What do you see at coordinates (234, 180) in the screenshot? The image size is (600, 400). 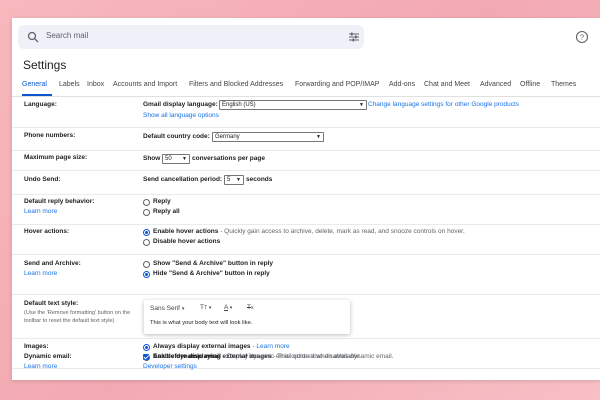 I see `cancellation-period-select: 5 ▼` at bounding box center [234, 180].